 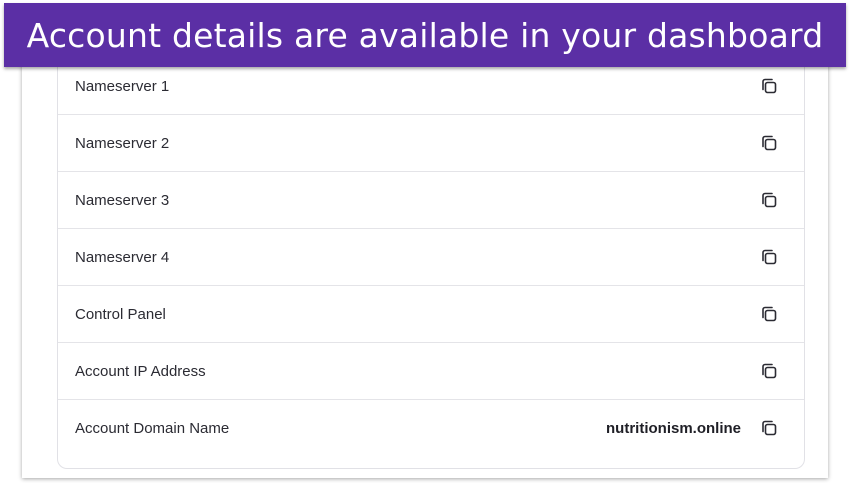 What do you see at coordinates (120, 314) in the screenshot?
I see `detail-label: Control Panel` at bounding box center [120, 314].